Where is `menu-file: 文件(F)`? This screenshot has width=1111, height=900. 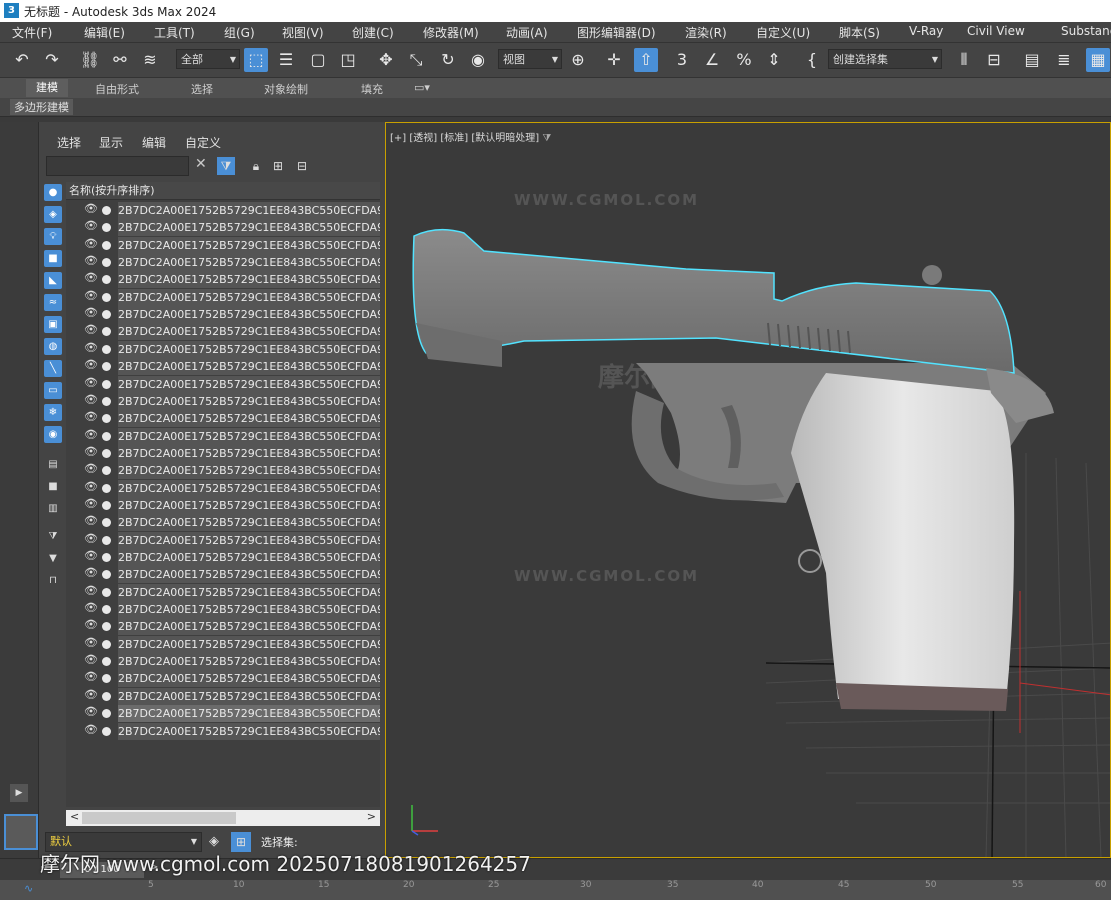
menu-file: 文件(F) is located at coordinates (32, 32).